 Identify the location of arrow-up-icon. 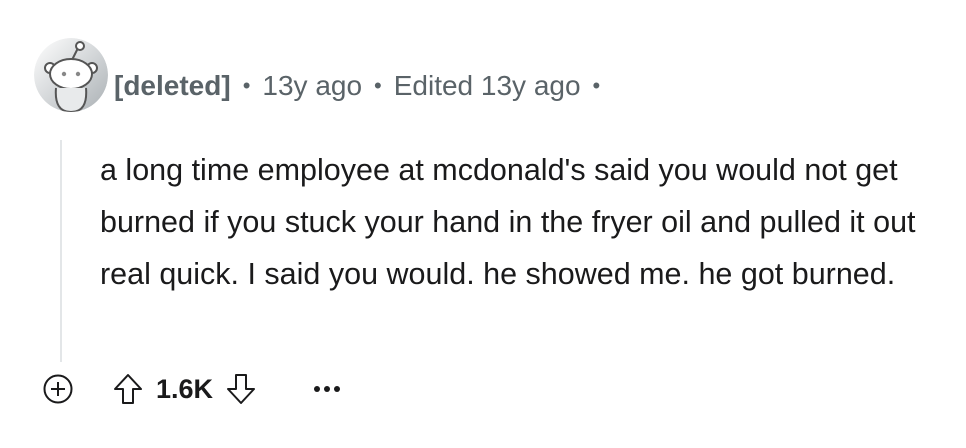
(128, 389).